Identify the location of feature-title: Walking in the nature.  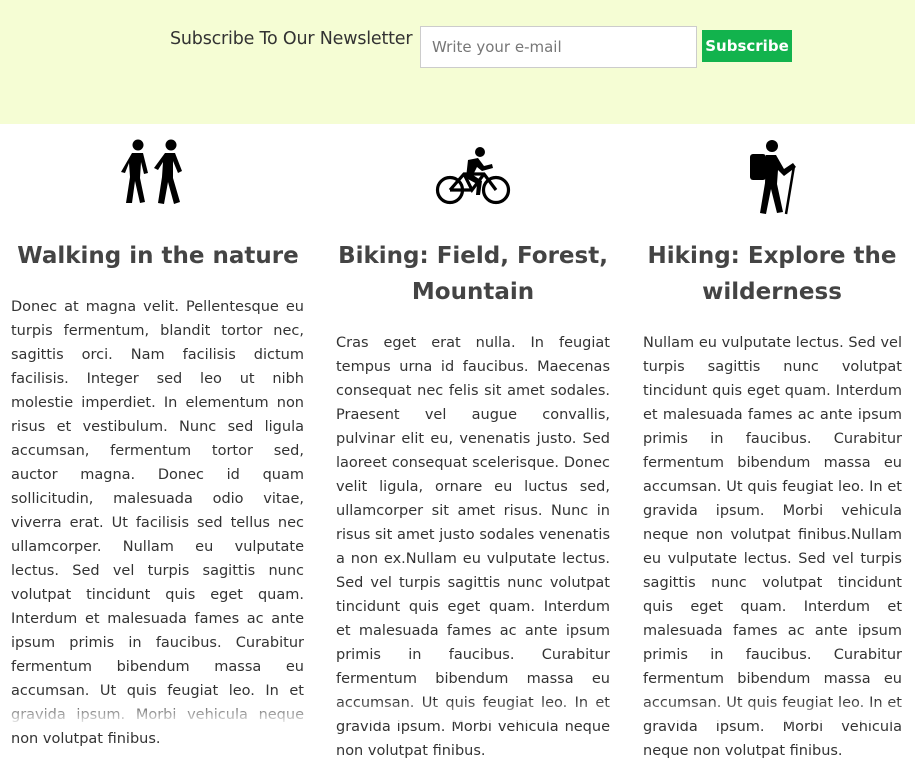
(158, 256).